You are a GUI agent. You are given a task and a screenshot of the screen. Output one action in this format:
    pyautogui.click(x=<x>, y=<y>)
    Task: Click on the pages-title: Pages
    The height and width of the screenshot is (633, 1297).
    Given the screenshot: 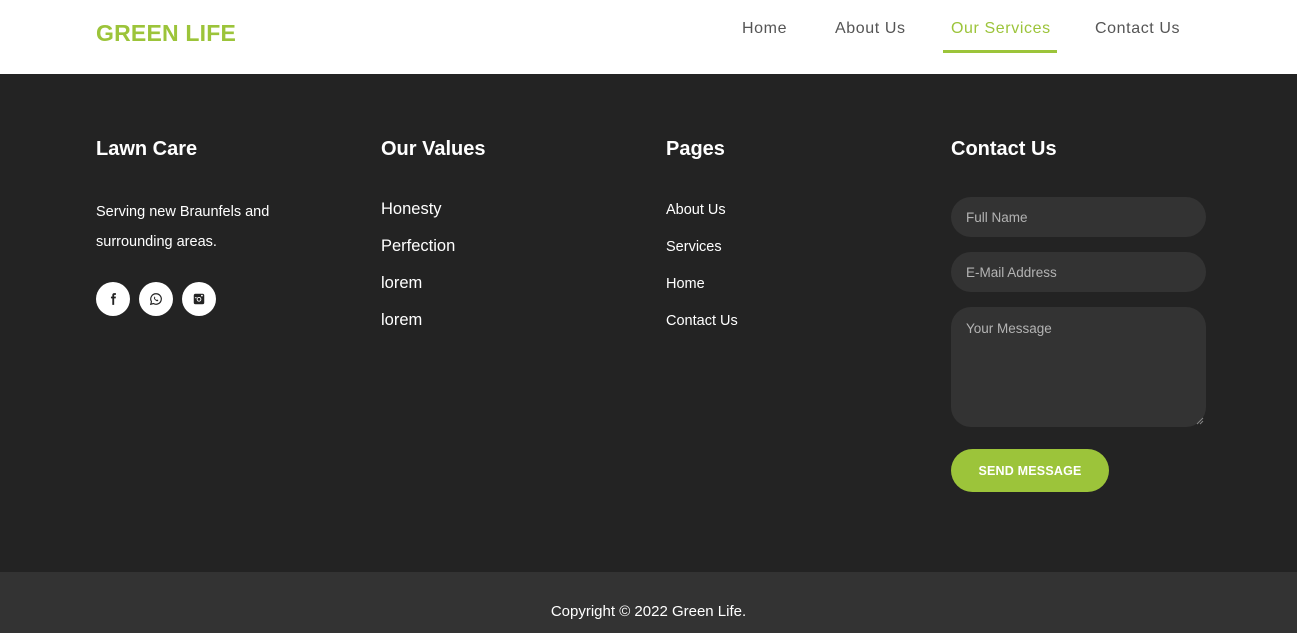 What is the action you would take?
    pyautogui.click(x=695, y=149)
    